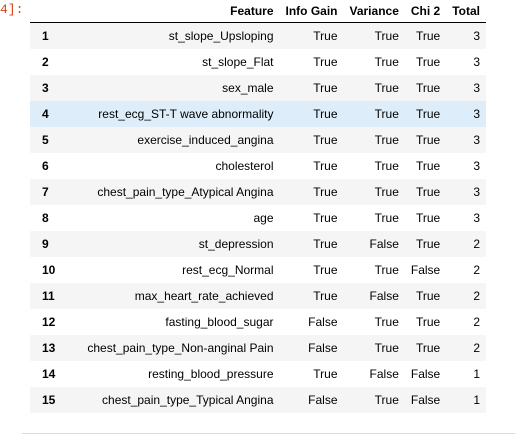  What do you see at coordinates (186, 114) in the screenshot?
I see `feature-cell: rest_ecg_ST-T wave abnormality` at bounding box center [186, 114].